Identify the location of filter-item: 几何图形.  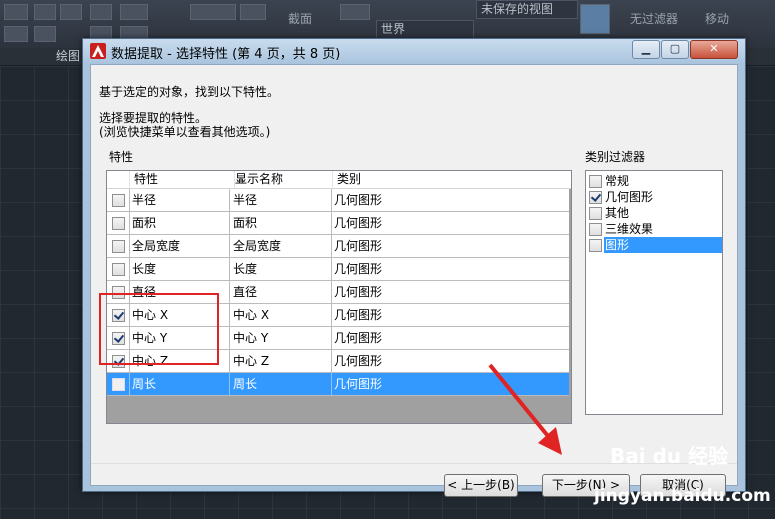
(654, 197).